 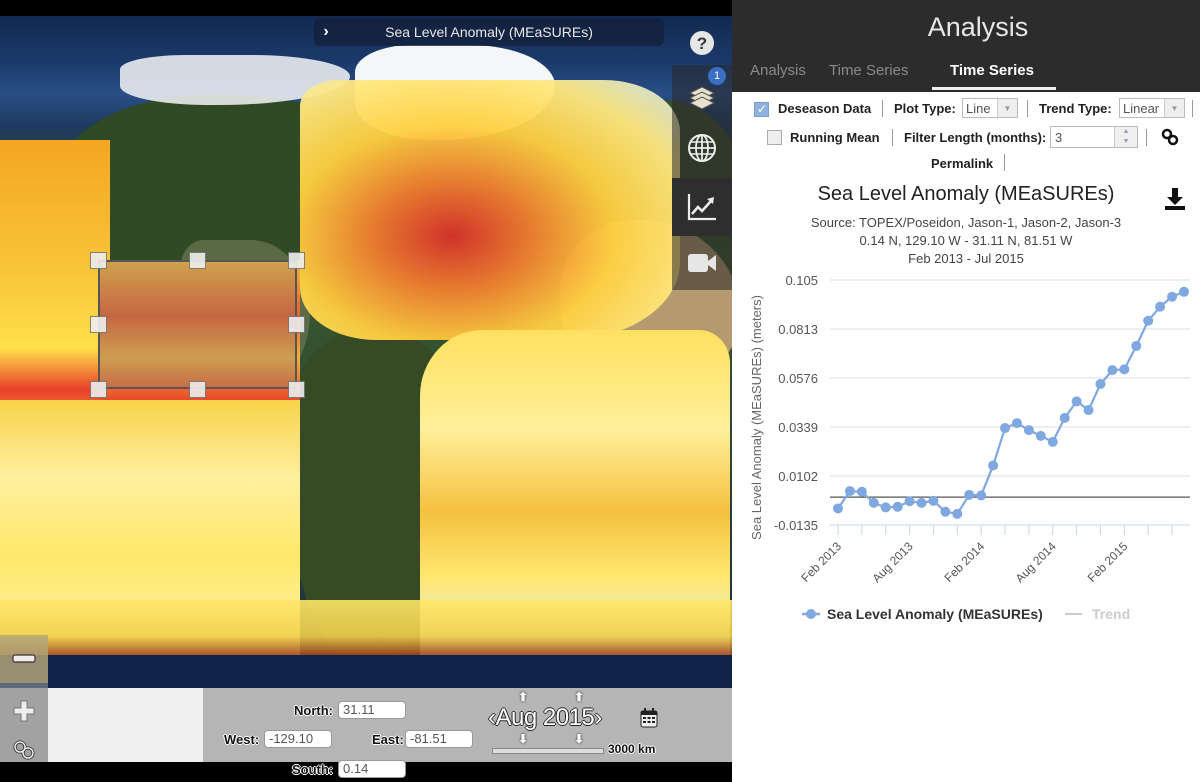 I want to click on prev-date-button: ‹, so click(x=492, y=717).